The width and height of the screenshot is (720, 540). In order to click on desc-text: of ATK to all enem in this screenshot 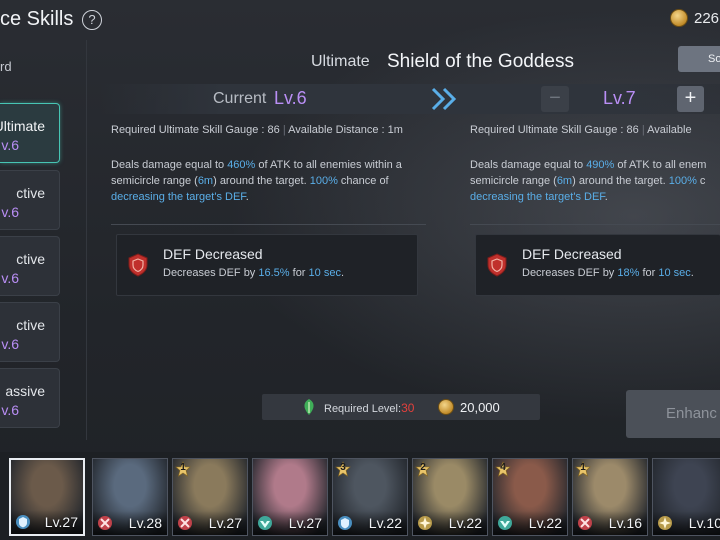, I will do `click(660, 165)`.